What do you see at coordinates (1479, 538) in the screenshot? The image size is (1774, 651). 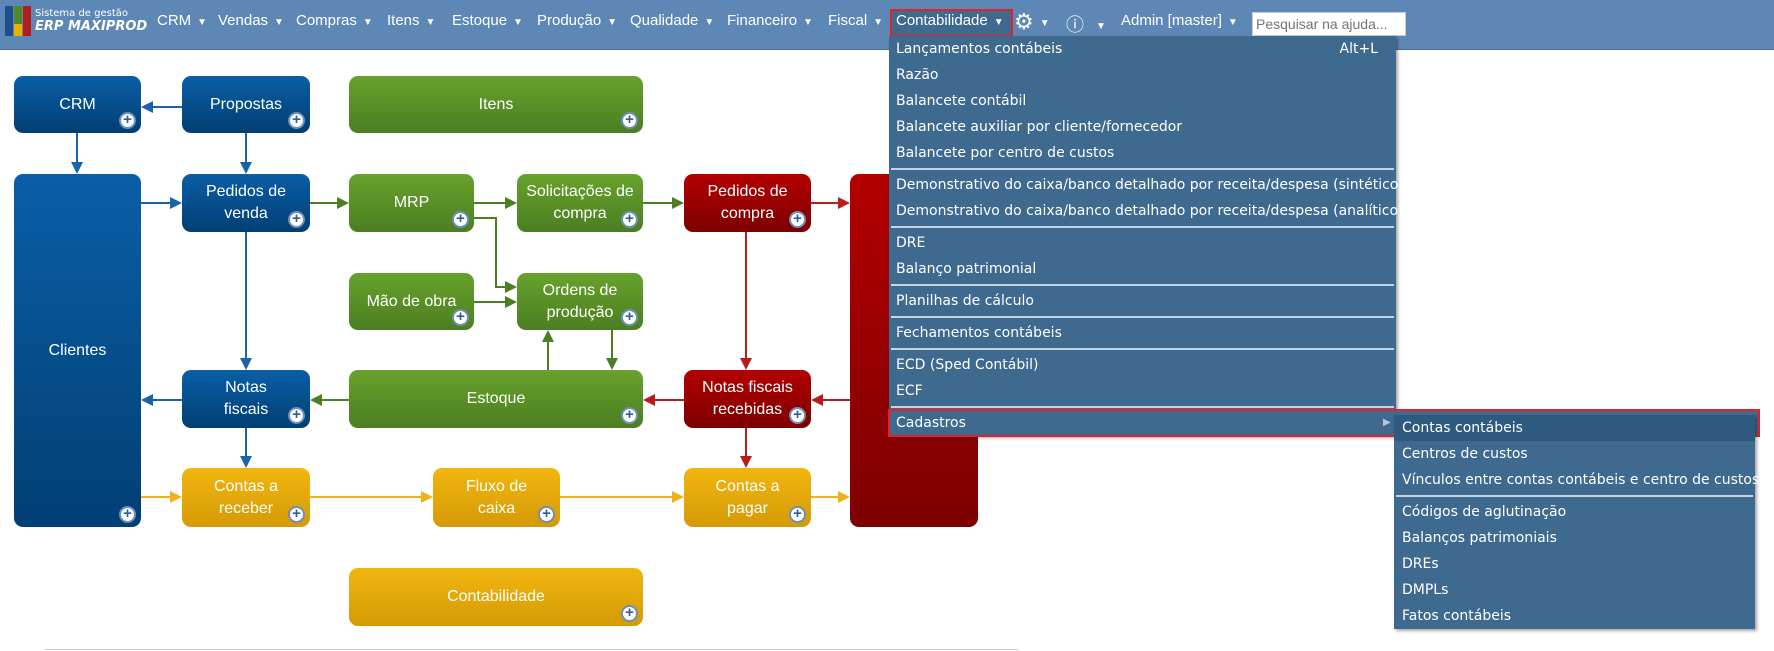 I see `submenu-item-label: Balanços patrimoniais` at bounding box center [1479, 538].